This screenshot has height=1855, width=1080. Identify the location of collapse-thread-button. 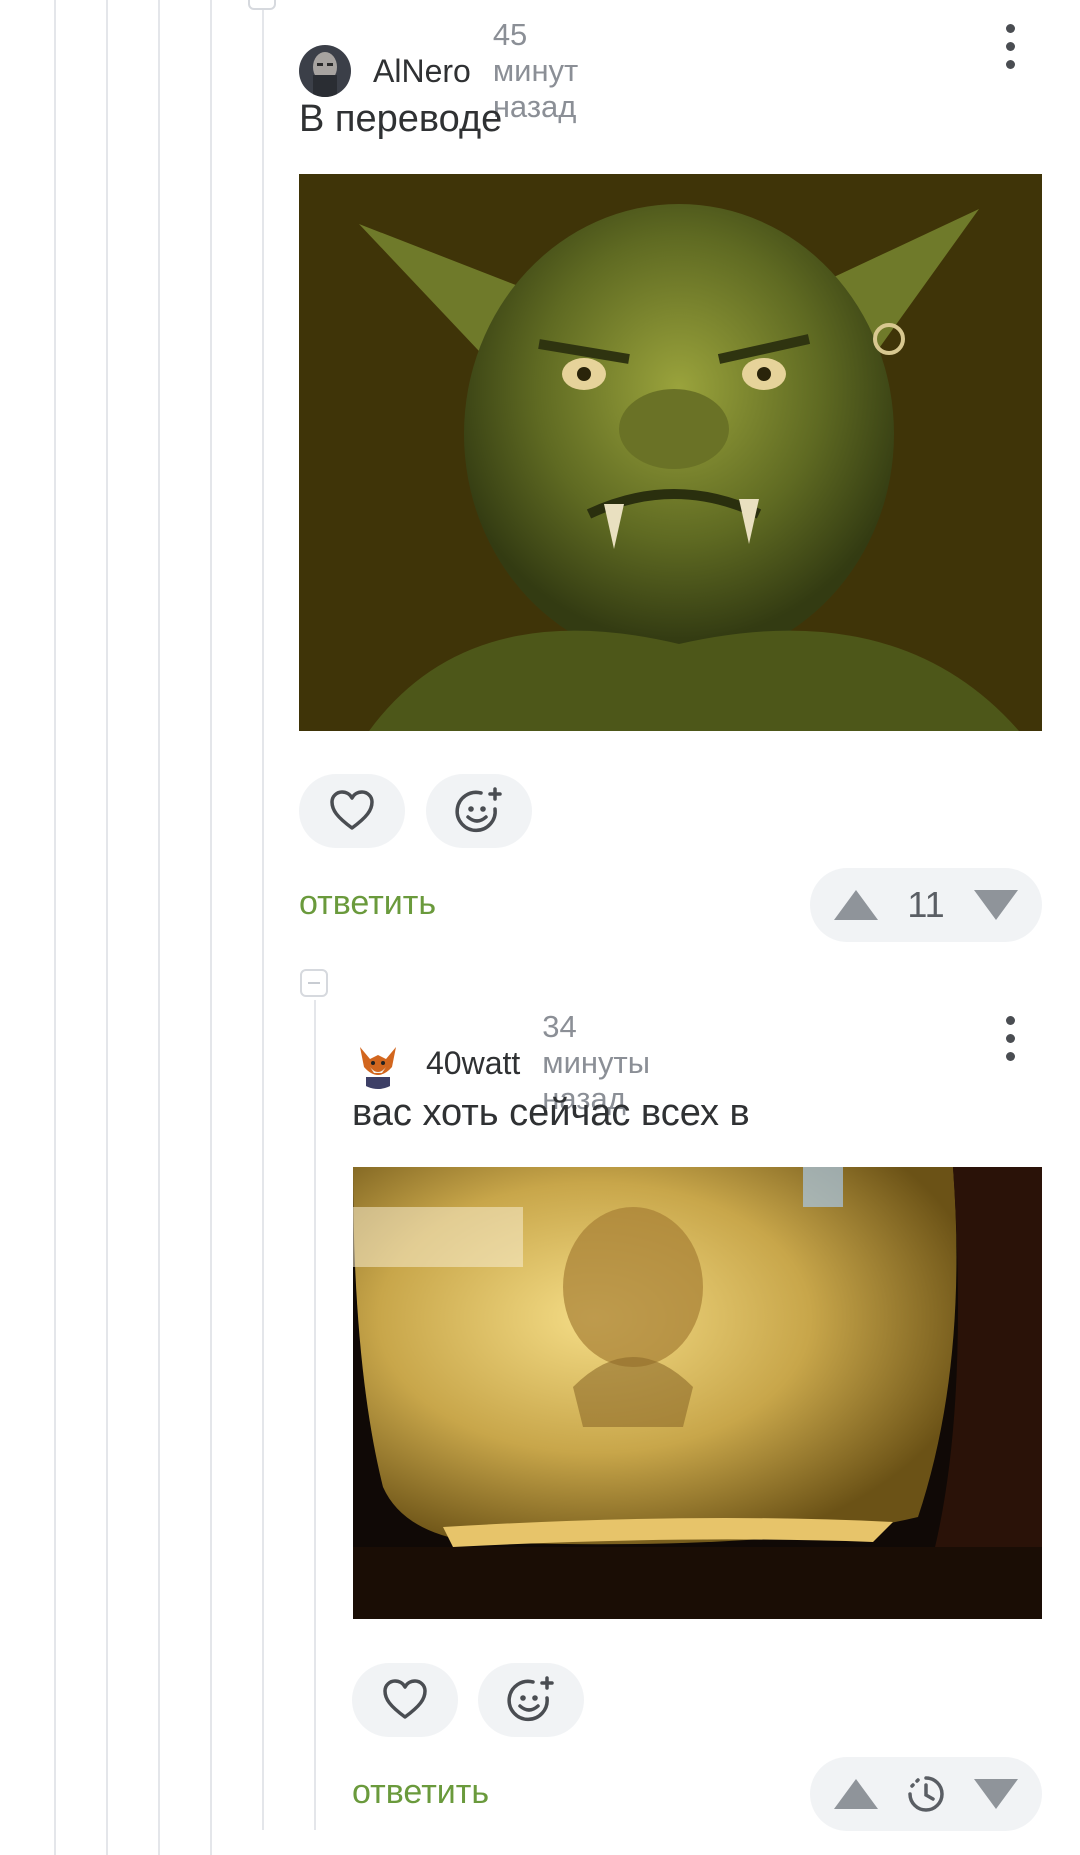
(262, 5).